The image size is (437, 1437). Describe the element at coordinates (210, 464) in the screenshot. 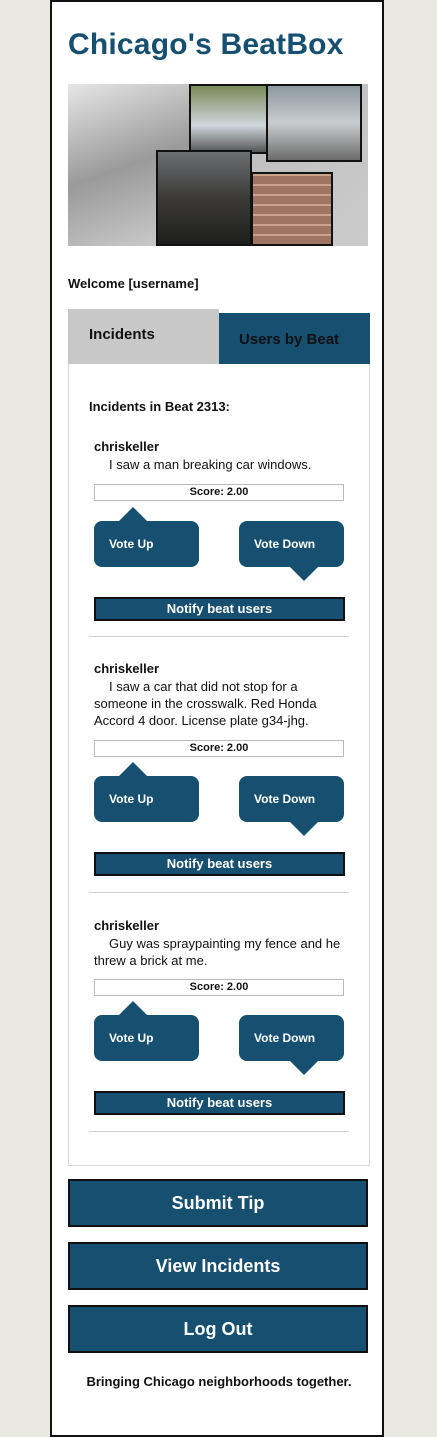

I see `incident-text: I saw a man breaking car windows.` at that location.